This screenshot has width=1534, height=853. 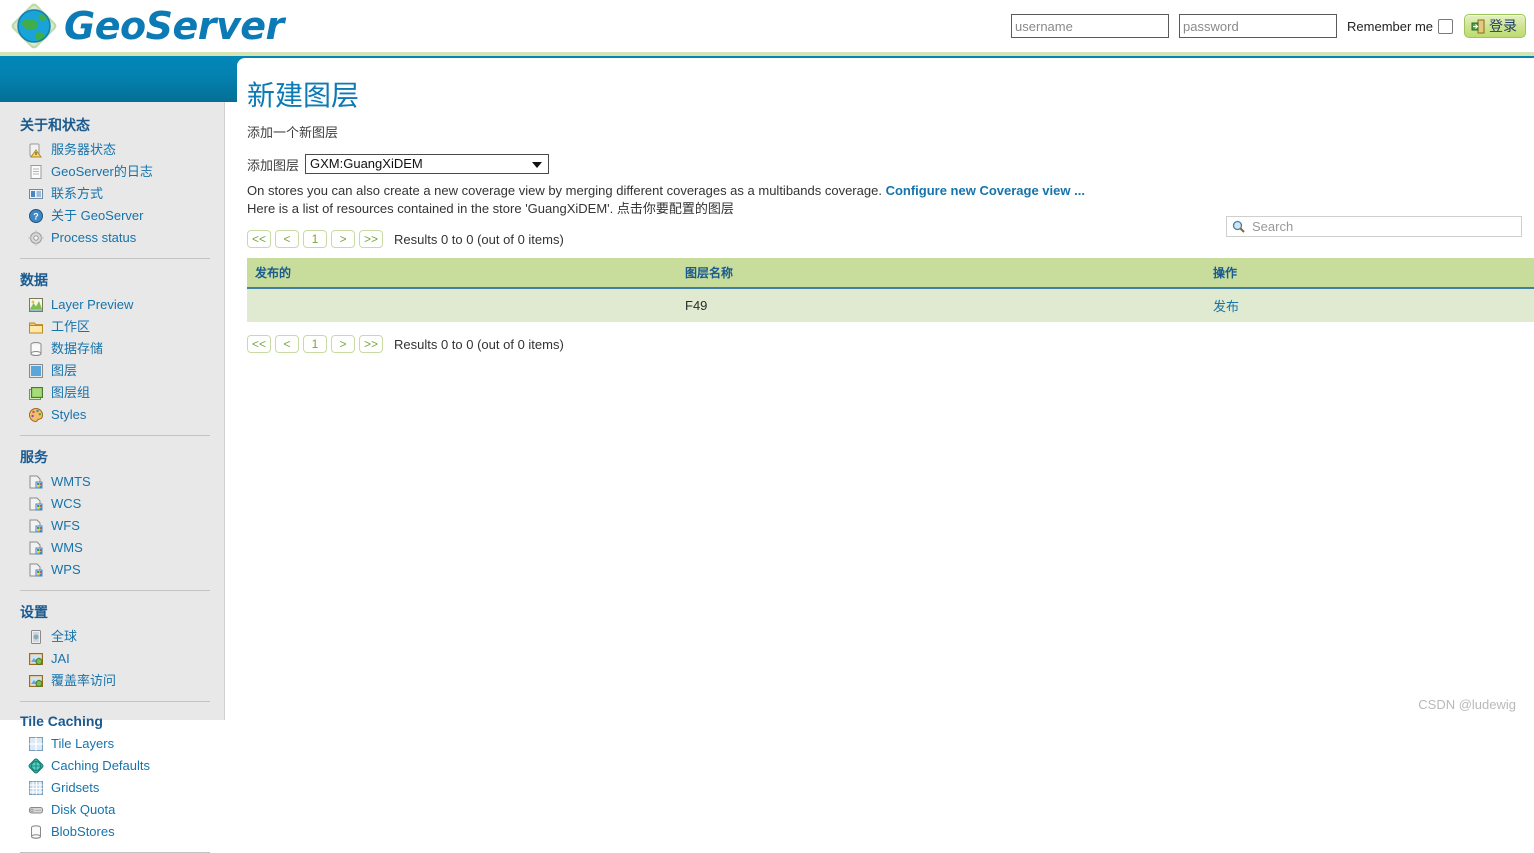 I want to click on palette-icon, so click(x=36, y=415).